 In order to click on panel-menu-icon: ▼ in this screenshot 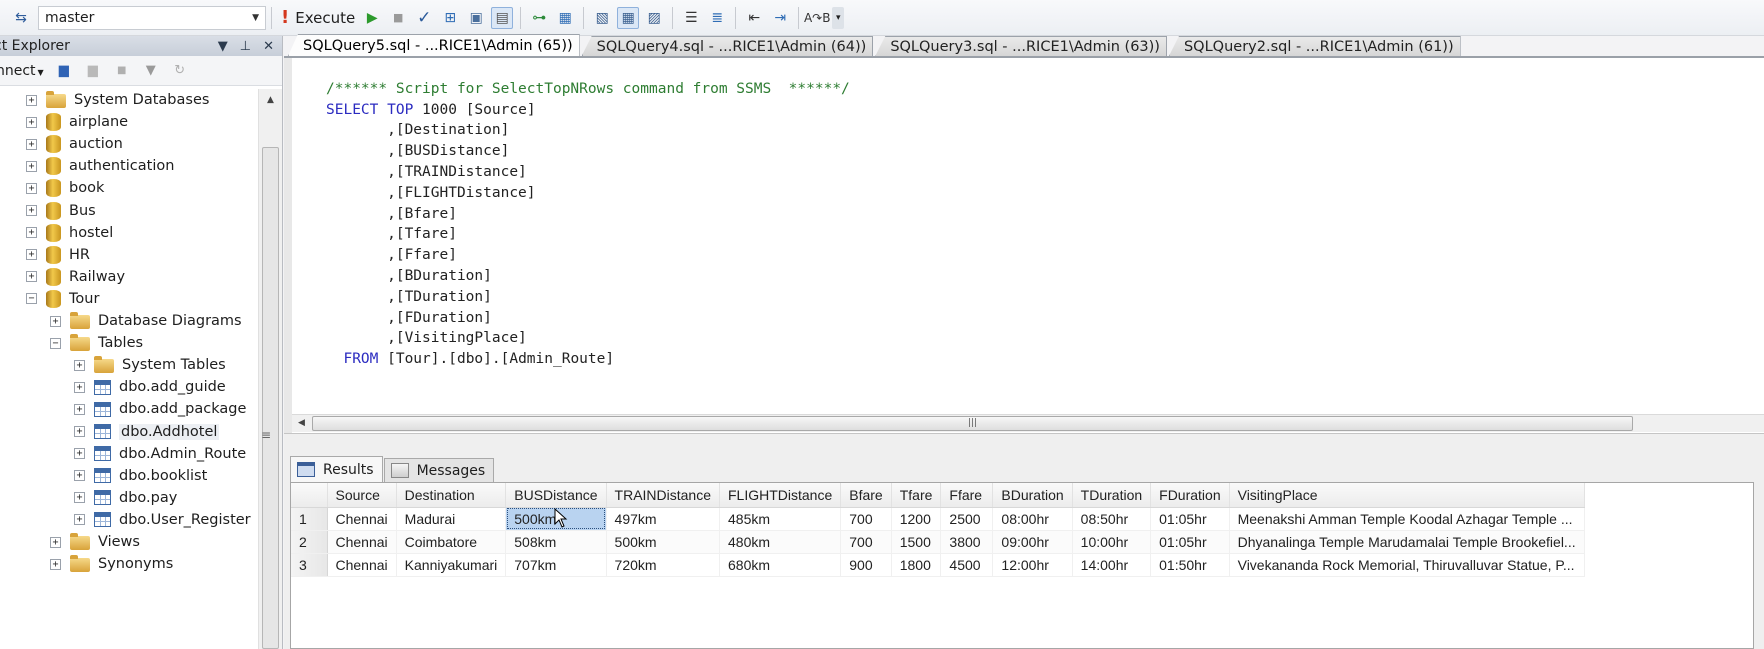, I will do `click(223, 46)`.